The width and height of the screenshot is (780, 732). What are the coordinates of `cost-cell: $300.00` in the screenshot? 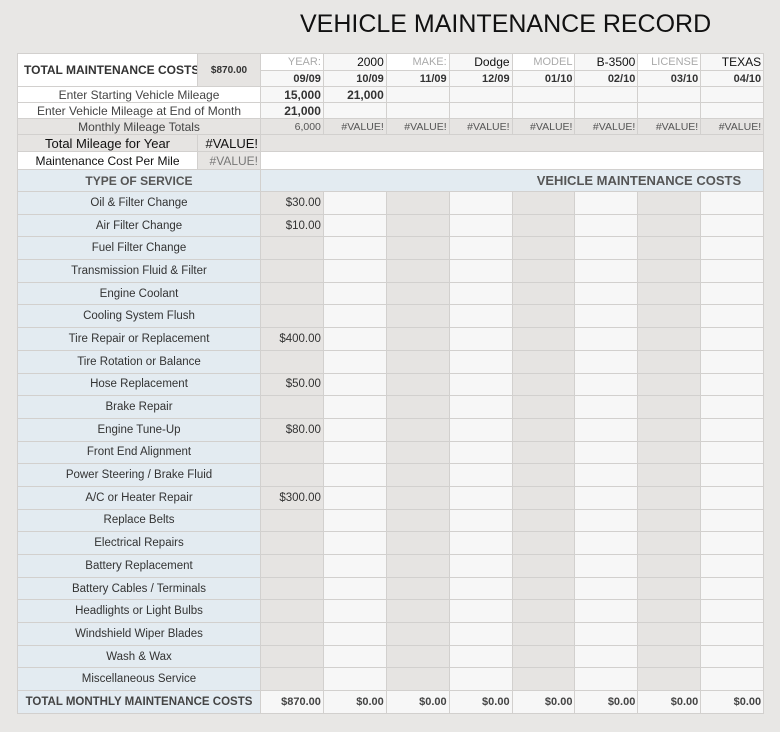 It's located at (292, 497).